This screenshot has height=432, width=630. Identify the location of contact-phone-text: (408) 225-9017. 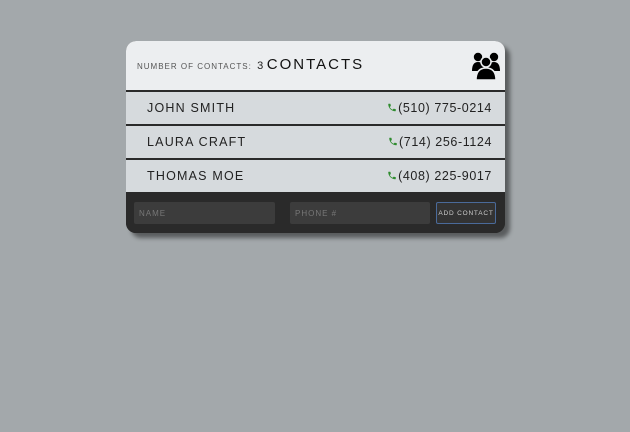
(445, 176).